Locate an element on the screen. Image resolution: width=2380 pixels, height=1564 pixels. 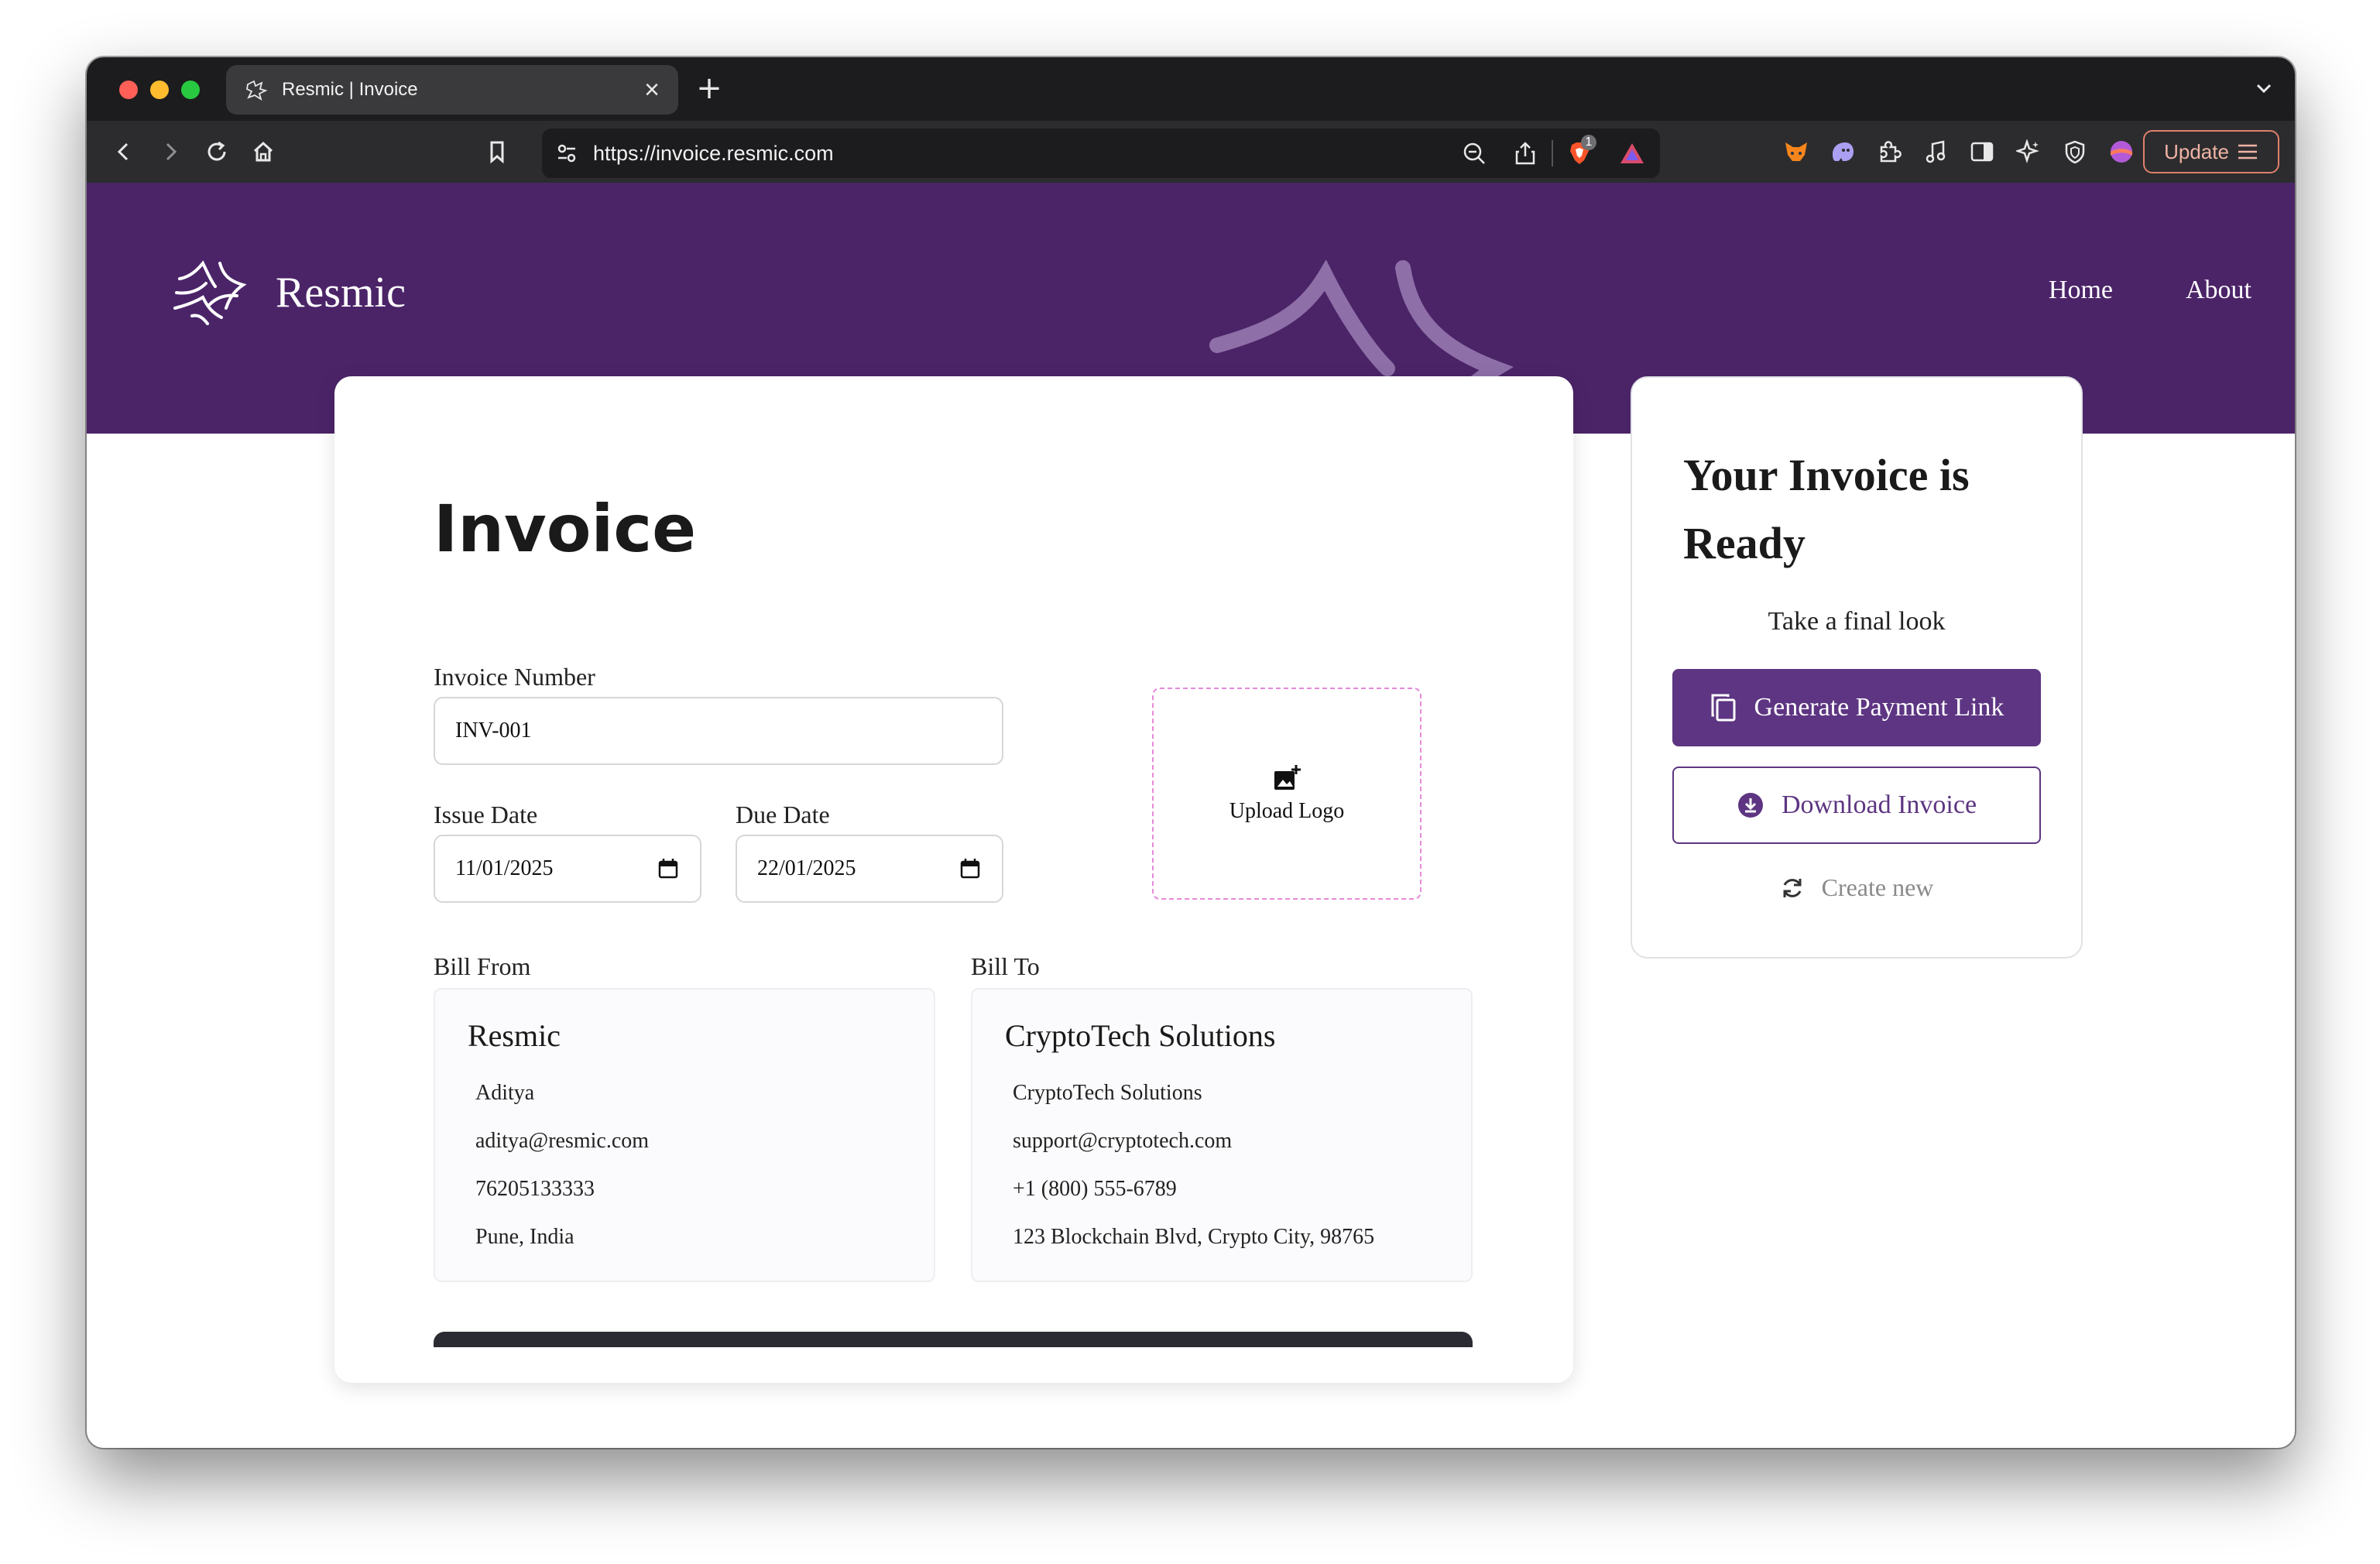
site-settings-icon is located at coordinates (567, 153).